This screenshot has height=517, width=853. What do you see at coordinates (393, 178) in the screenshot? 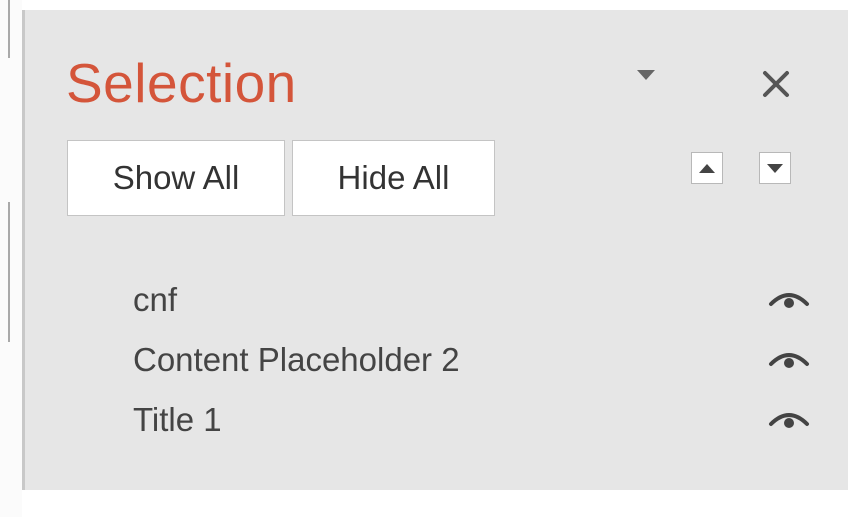
I see `hide-all-button: Hide All` at bounding box center [393, 178].